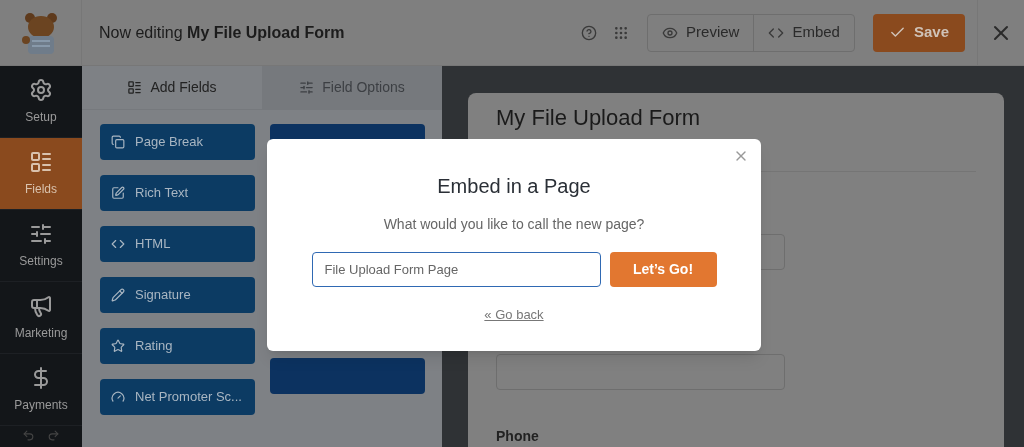 The width and height of the screenshot is (1024, 447). Describe the element at coordinates (222, 32) in the screenshot. I see `editor-title: Now editing My File Upload Form` at that location.